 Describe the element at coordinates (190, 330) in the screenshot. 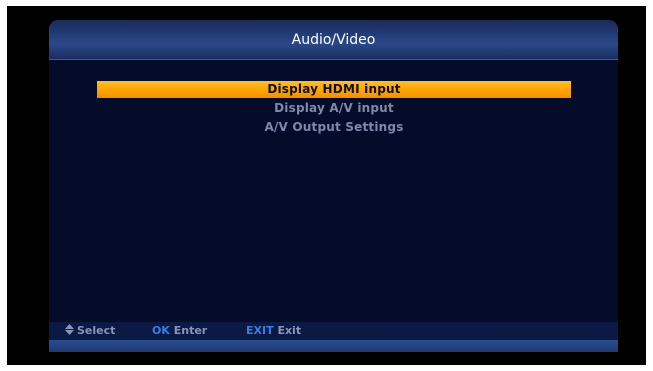

I see `help-enter-label: Enter` at that location.